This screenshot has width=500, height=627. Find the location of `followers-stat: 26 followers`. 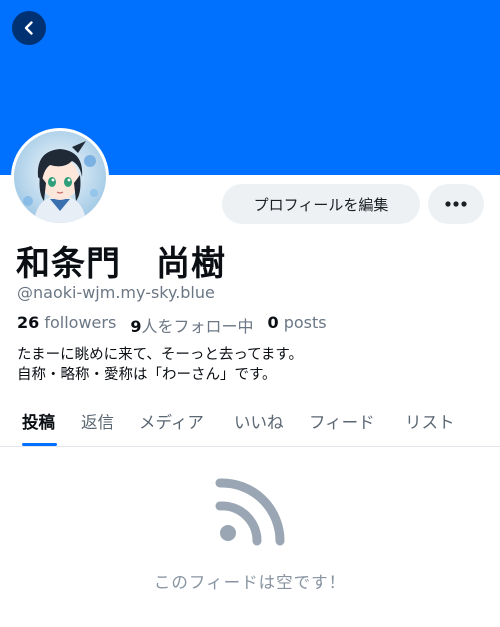

followers-stat: 26 followers is located at coordinates (66, 325).